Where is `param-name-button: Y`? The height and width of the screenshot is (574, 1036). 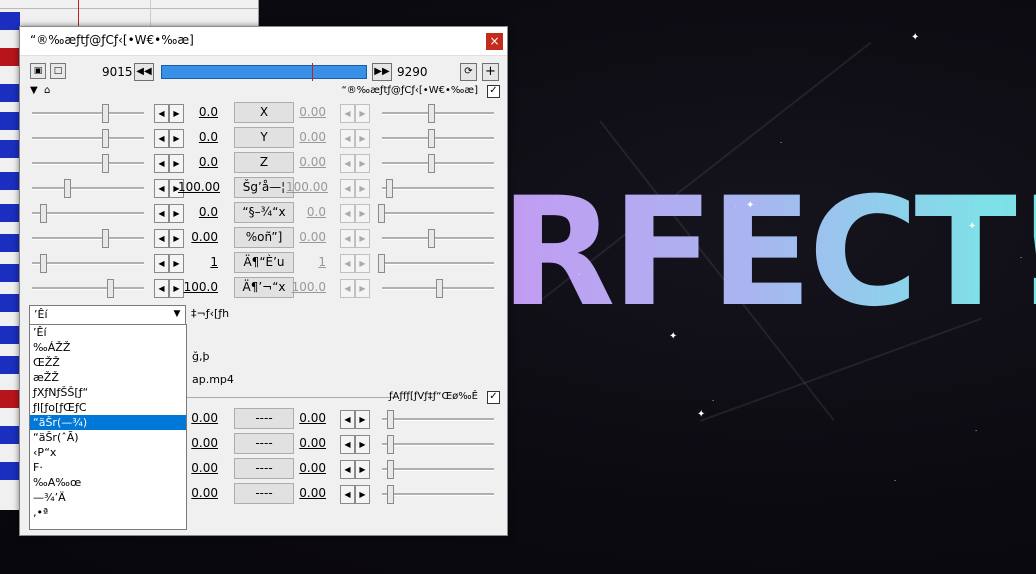
param-name-button: Y is located at coordinates (264, 137).